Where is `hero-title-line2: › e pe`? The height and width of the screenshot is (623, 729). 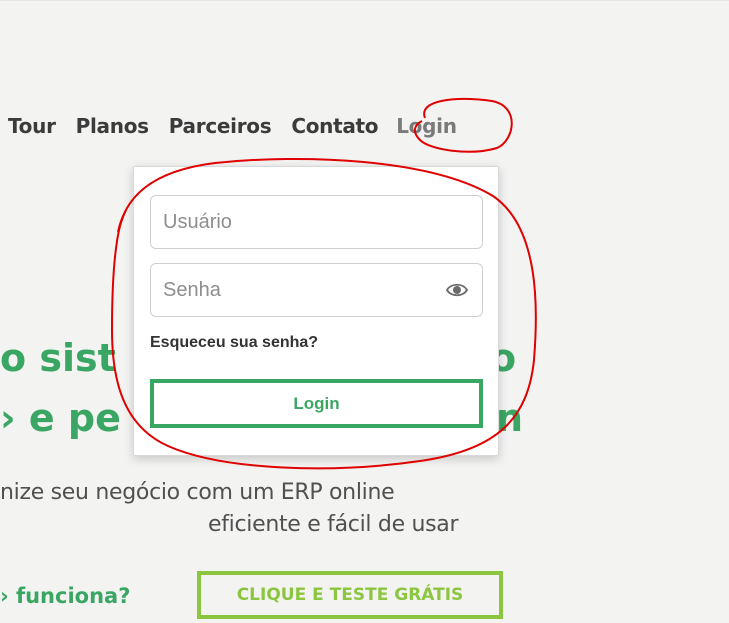 hero-title-line2: › e pe is located at coordinates (60, 418).